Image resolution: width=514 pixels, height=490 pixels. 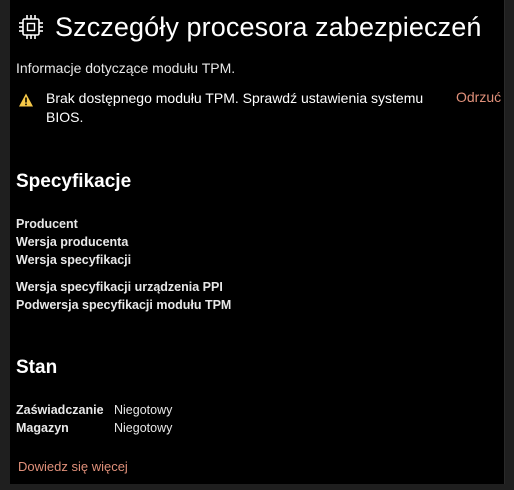 What do you see at coordinates (478, 97) in the screenshot?
I see `dismiss-link: Odrzuć` at bounding box center [478, 97].